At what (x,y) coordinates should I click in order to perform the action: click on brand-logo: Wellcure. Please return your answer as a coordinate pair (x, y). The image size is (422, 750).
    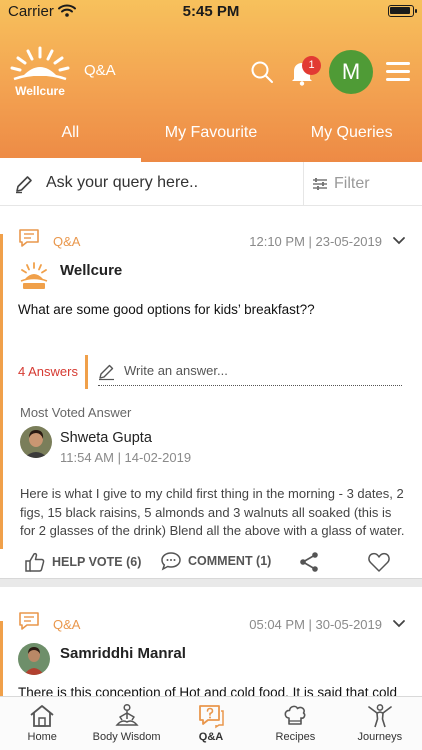
    Looking at the image, I should click on (40, 71).